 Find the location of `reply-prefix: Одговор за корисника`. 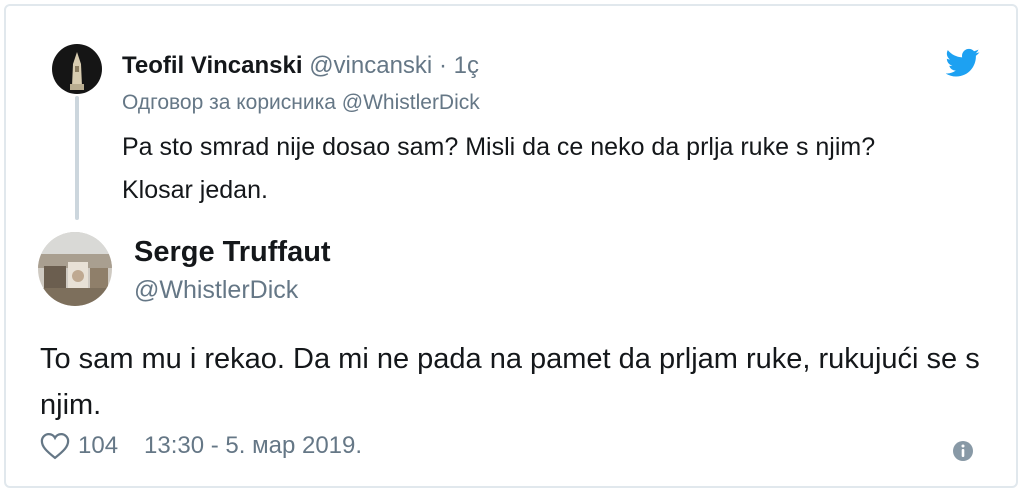

reply-prefix: Одговор за корисника is located at coordinates (229, 102).